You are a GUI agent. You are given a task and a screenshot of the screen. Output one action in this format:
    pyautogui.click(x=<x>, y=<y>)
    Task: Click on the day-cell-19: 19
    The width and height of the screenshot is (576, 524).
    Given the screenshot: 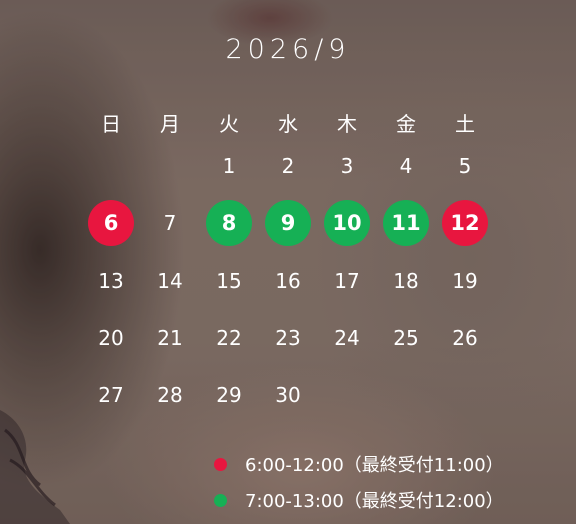 What is the action you would take?
    pyautogui.click(x=465, y=281)
    